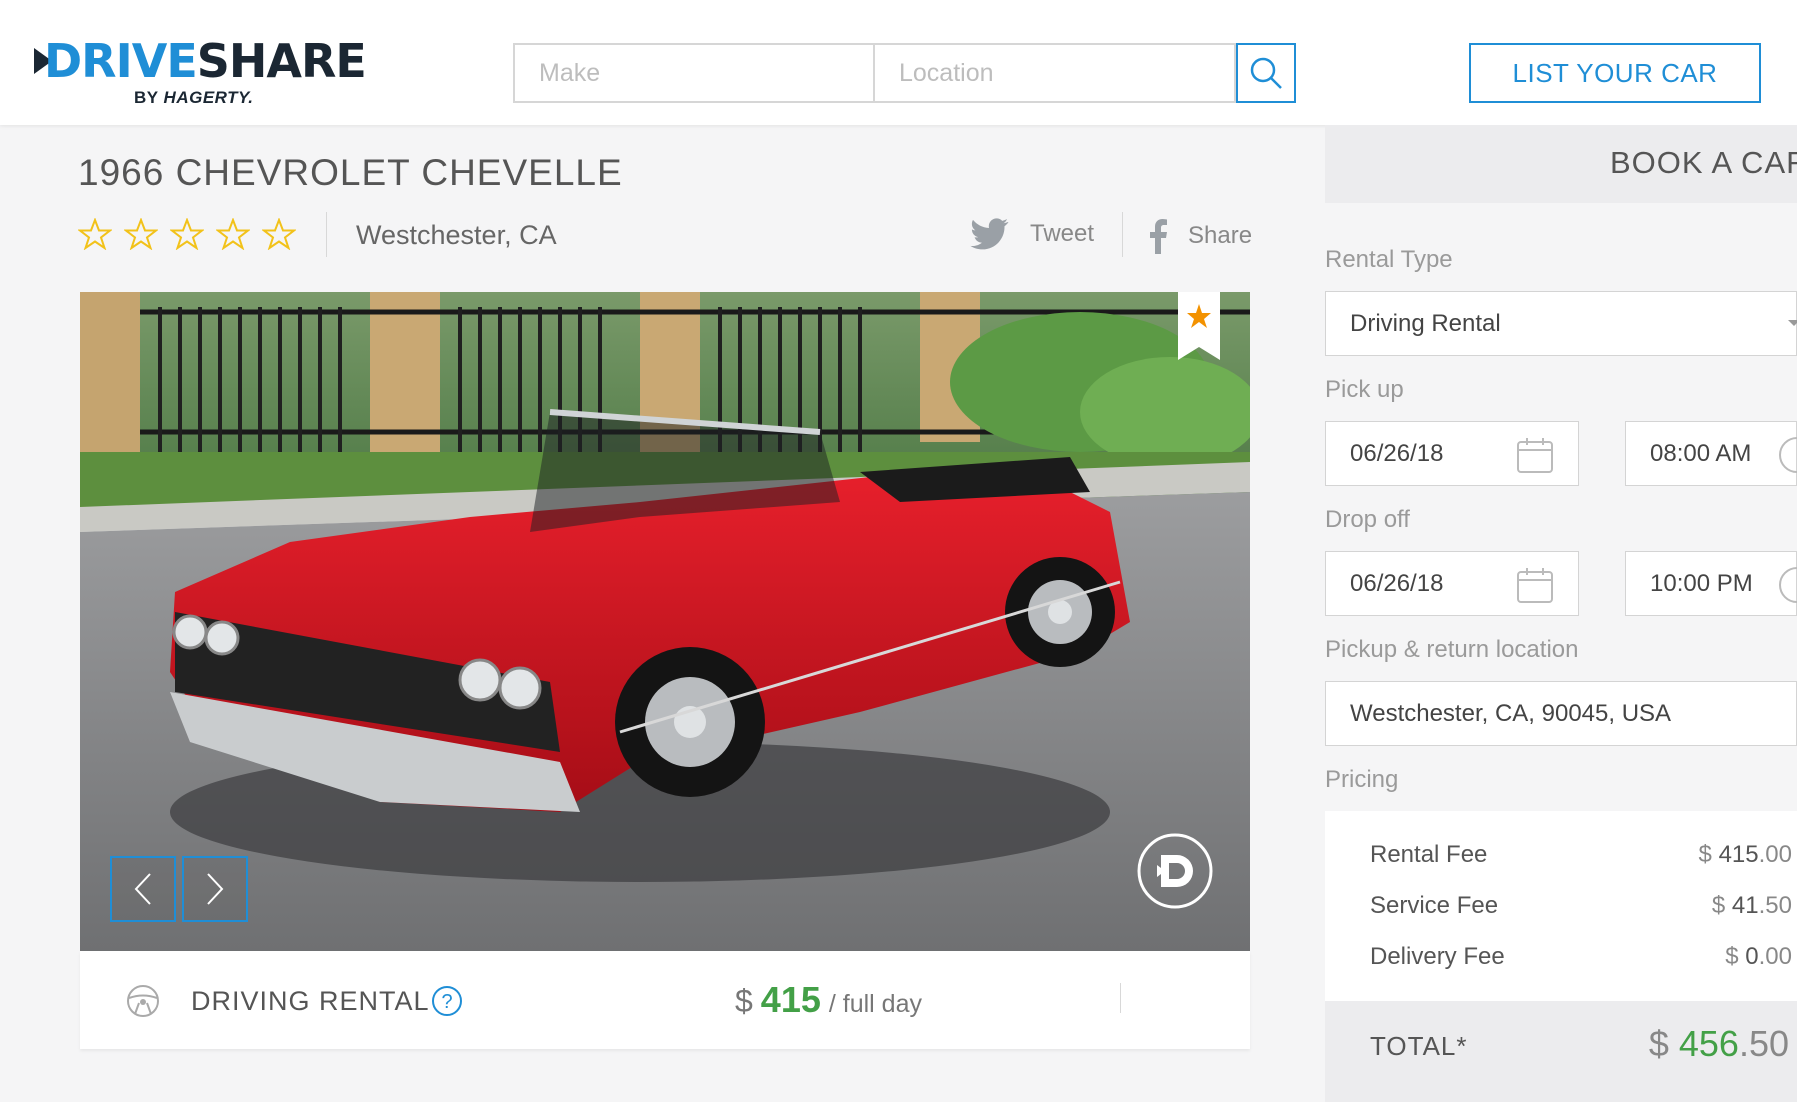 This screenshot has height=1102, width=1797. What do you see at coordinates (875, 1004) in the screenshot?
I see `price-unit: / full day` at bounding box center [875, 1004].